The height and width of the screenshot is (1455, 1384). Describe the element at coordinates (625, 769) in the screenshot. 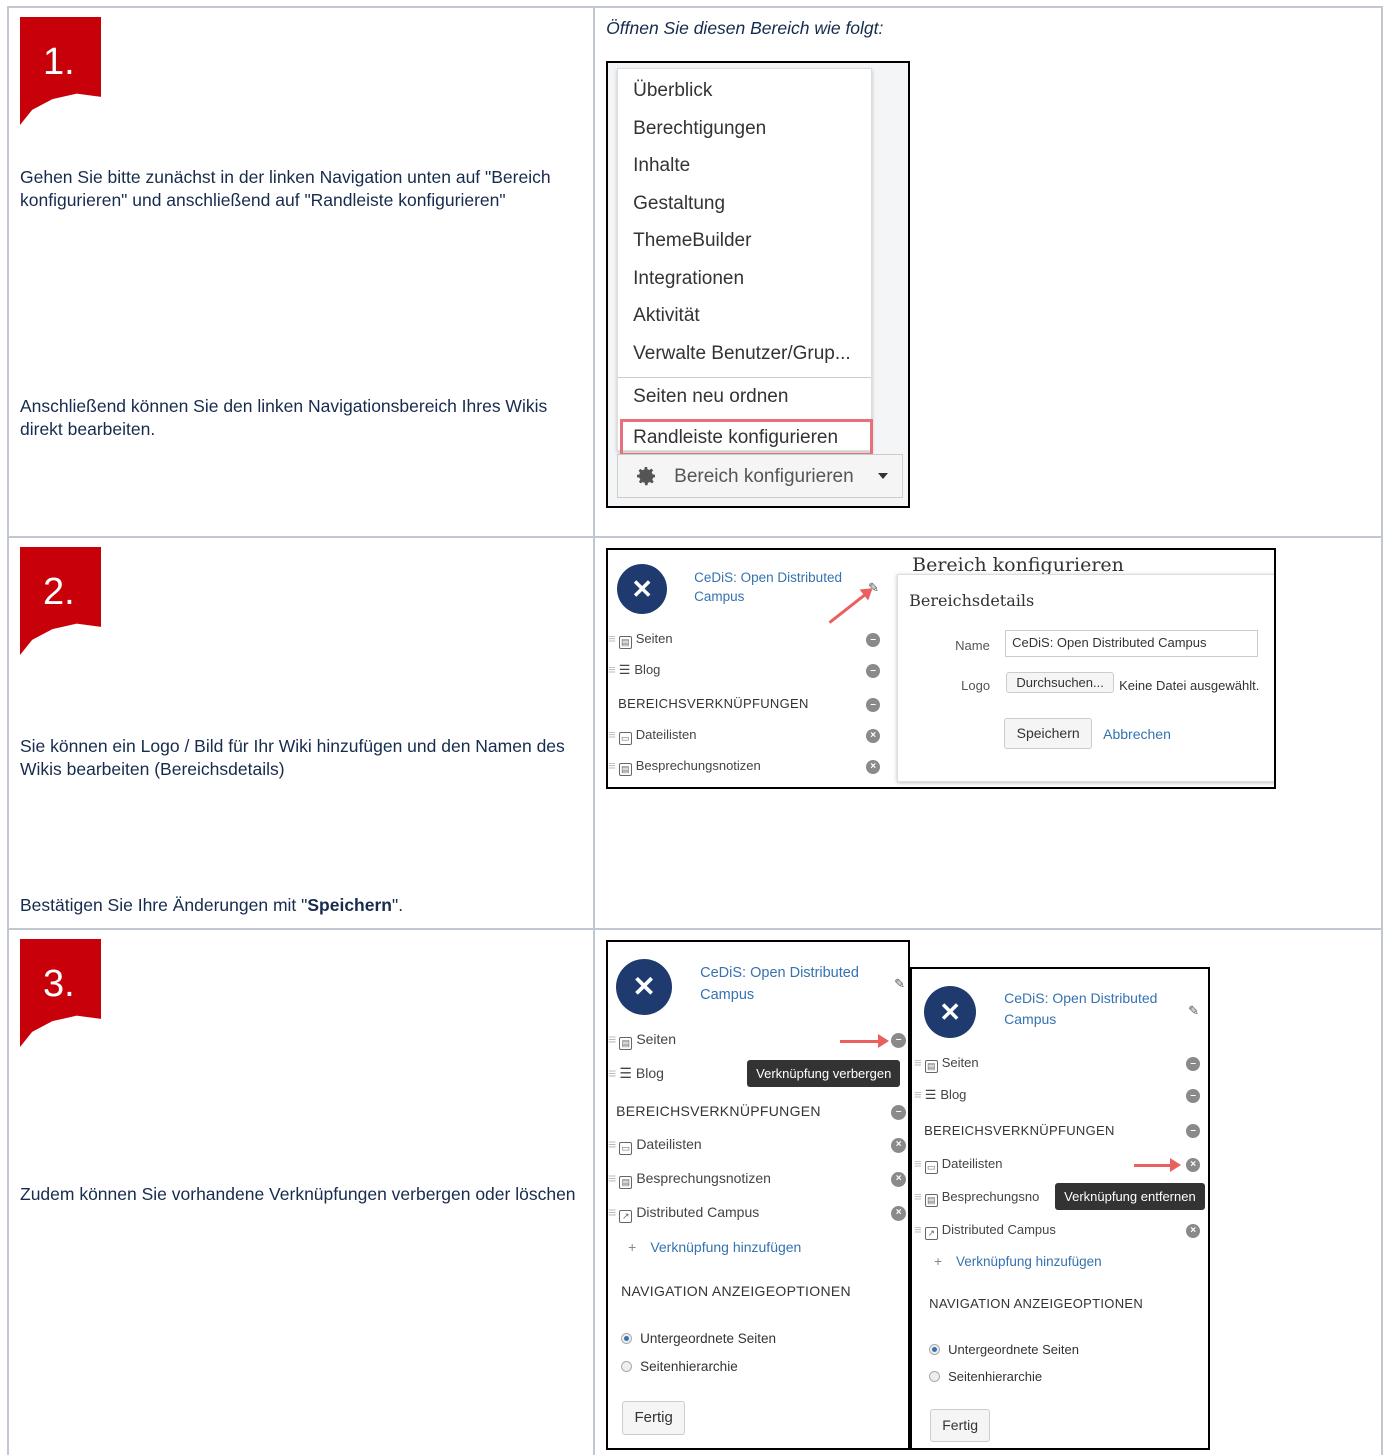

I see `notes-icon: ▤` at that location.